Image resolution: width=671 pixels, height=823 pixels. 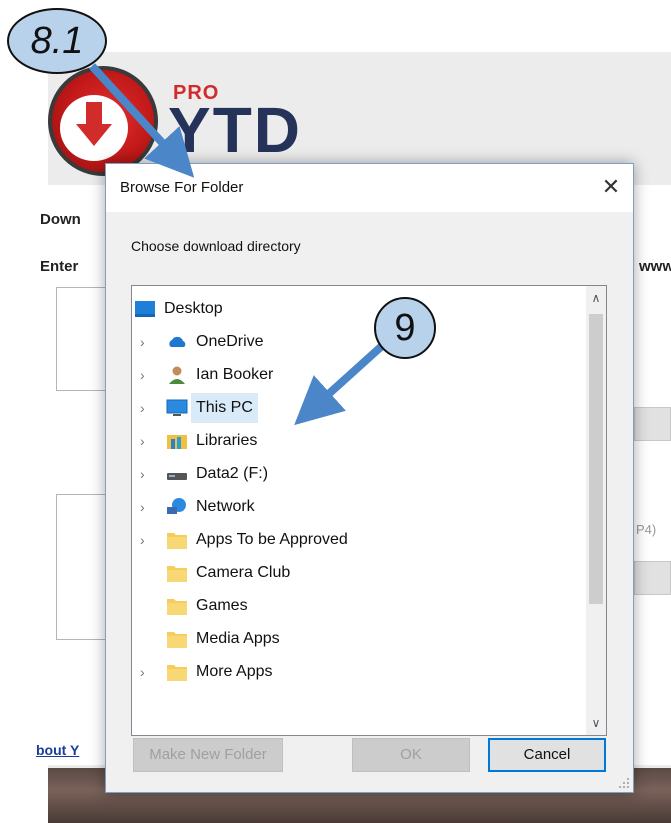 I want to click on tree-scrollbar: ∧ ∨, so click(x=596, y=510).